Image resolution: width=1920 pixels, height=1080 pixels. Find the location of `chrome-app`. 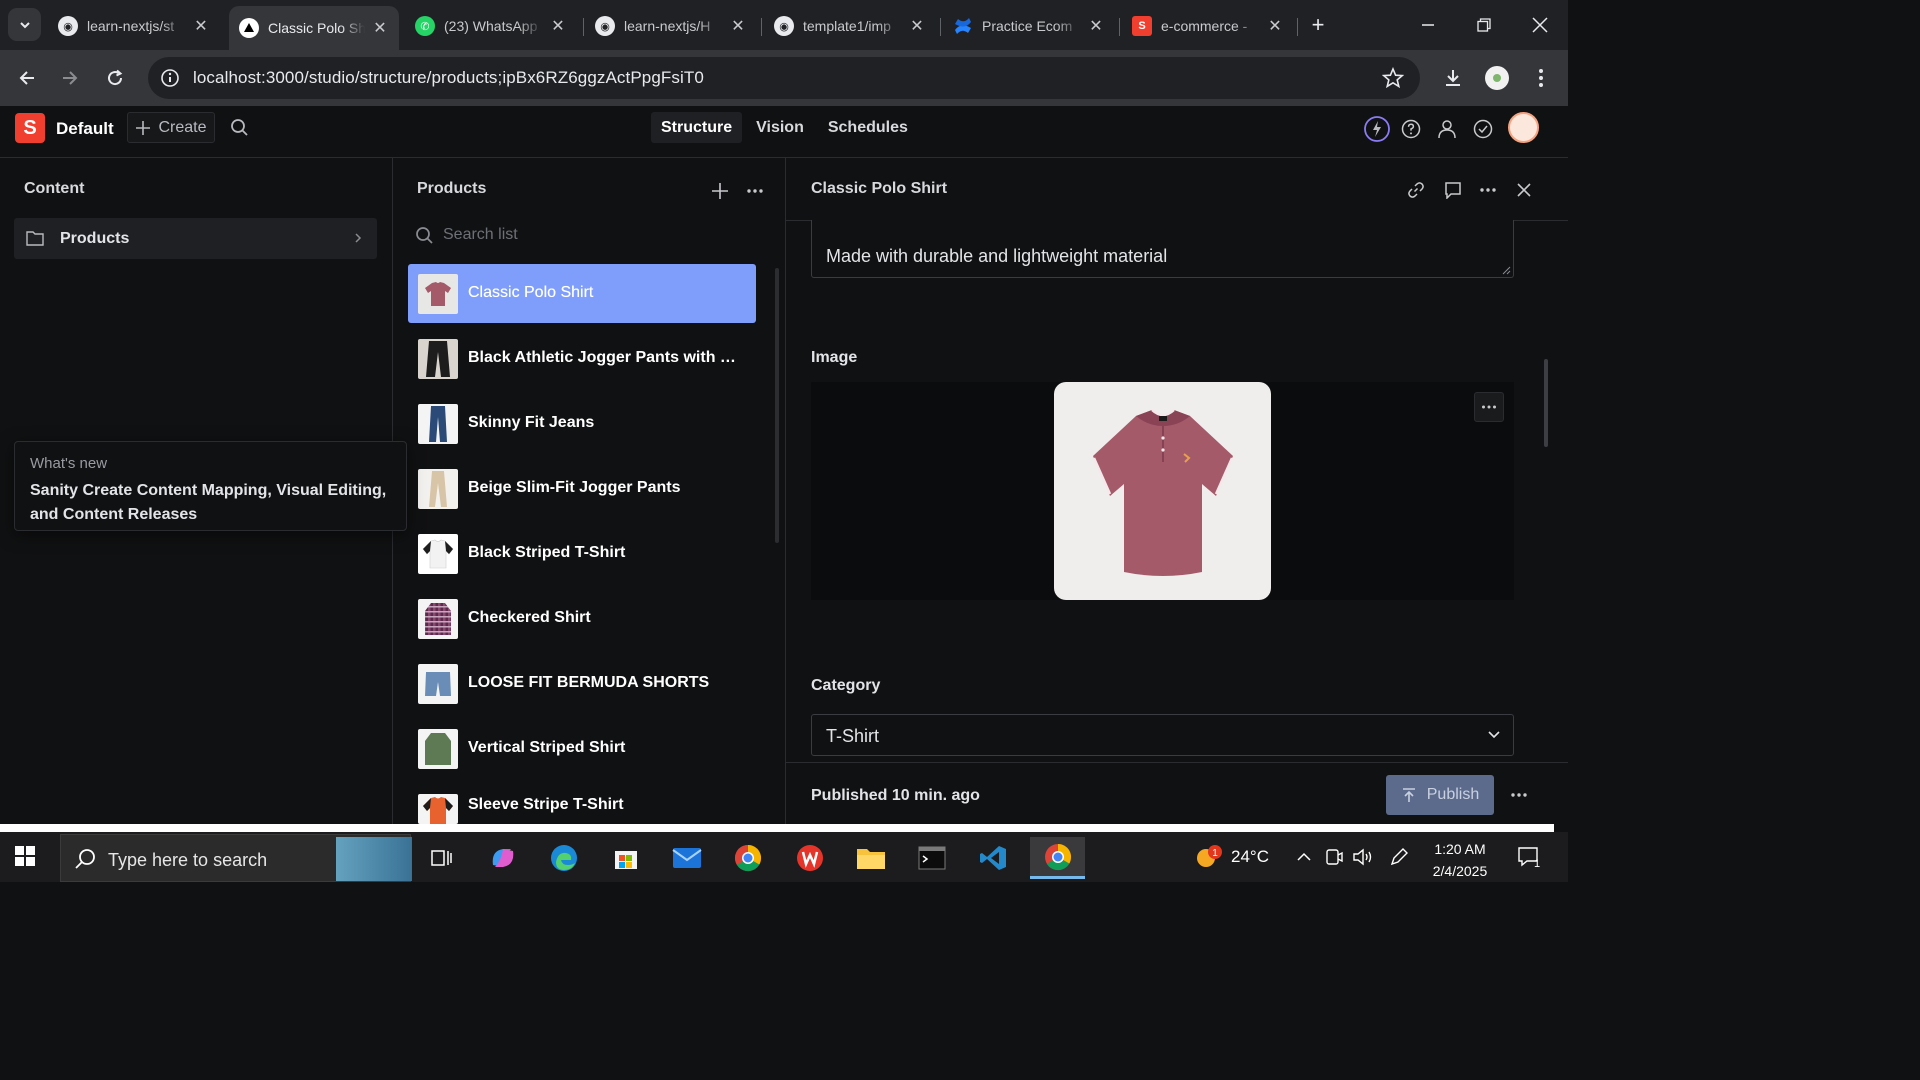

chrome-app is located at coordinates (748, 858).